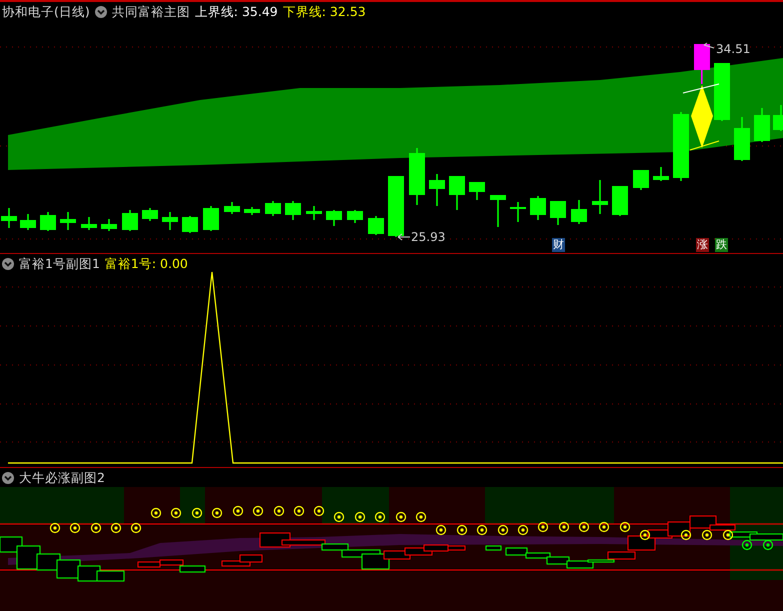  What do you see at coordinates (151, 12) in the screenshot?
I see `indicator-name: 共同富裕主图` at bounding box center [151, 12].